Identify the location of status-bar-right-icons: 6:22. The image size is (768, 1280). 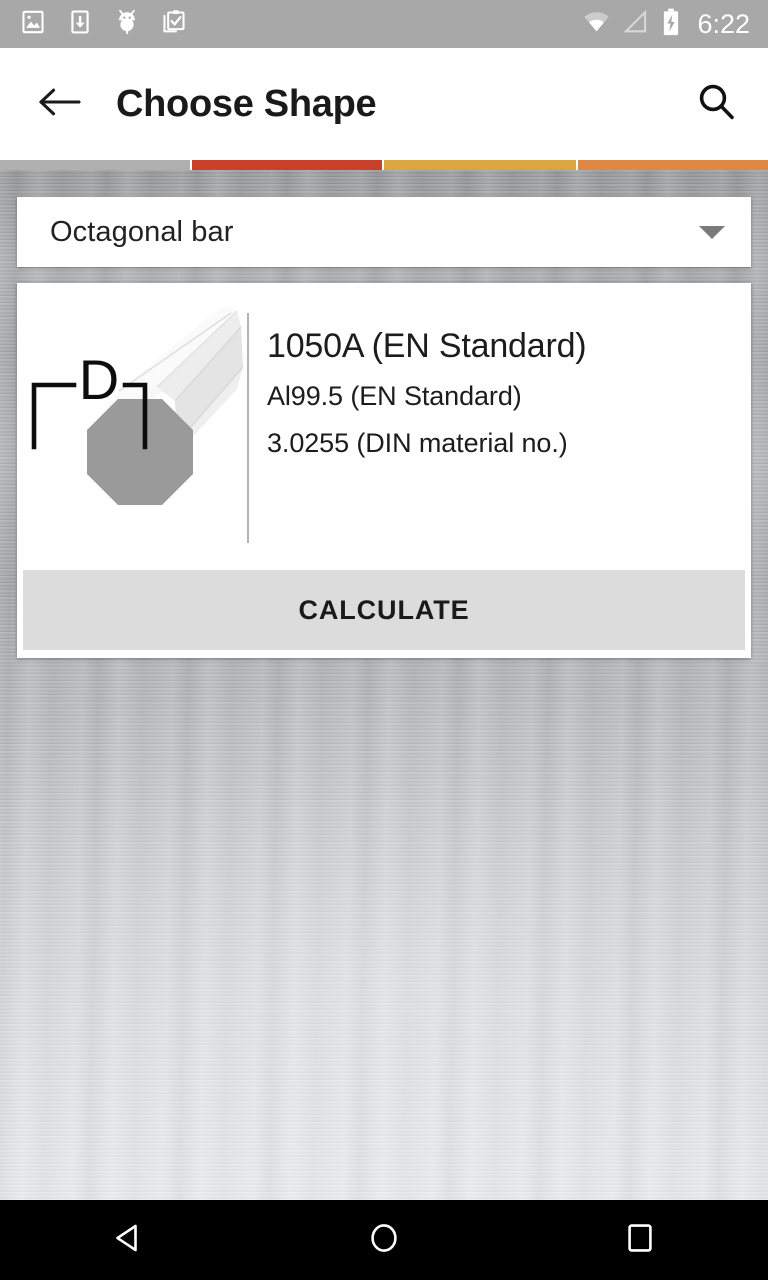
(666, 24).